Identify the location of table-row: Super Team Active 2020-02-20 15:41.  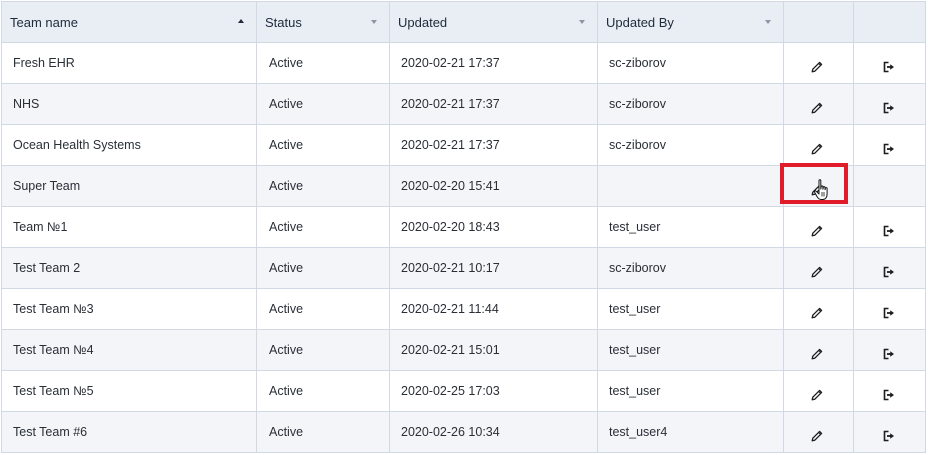
(463, 186).